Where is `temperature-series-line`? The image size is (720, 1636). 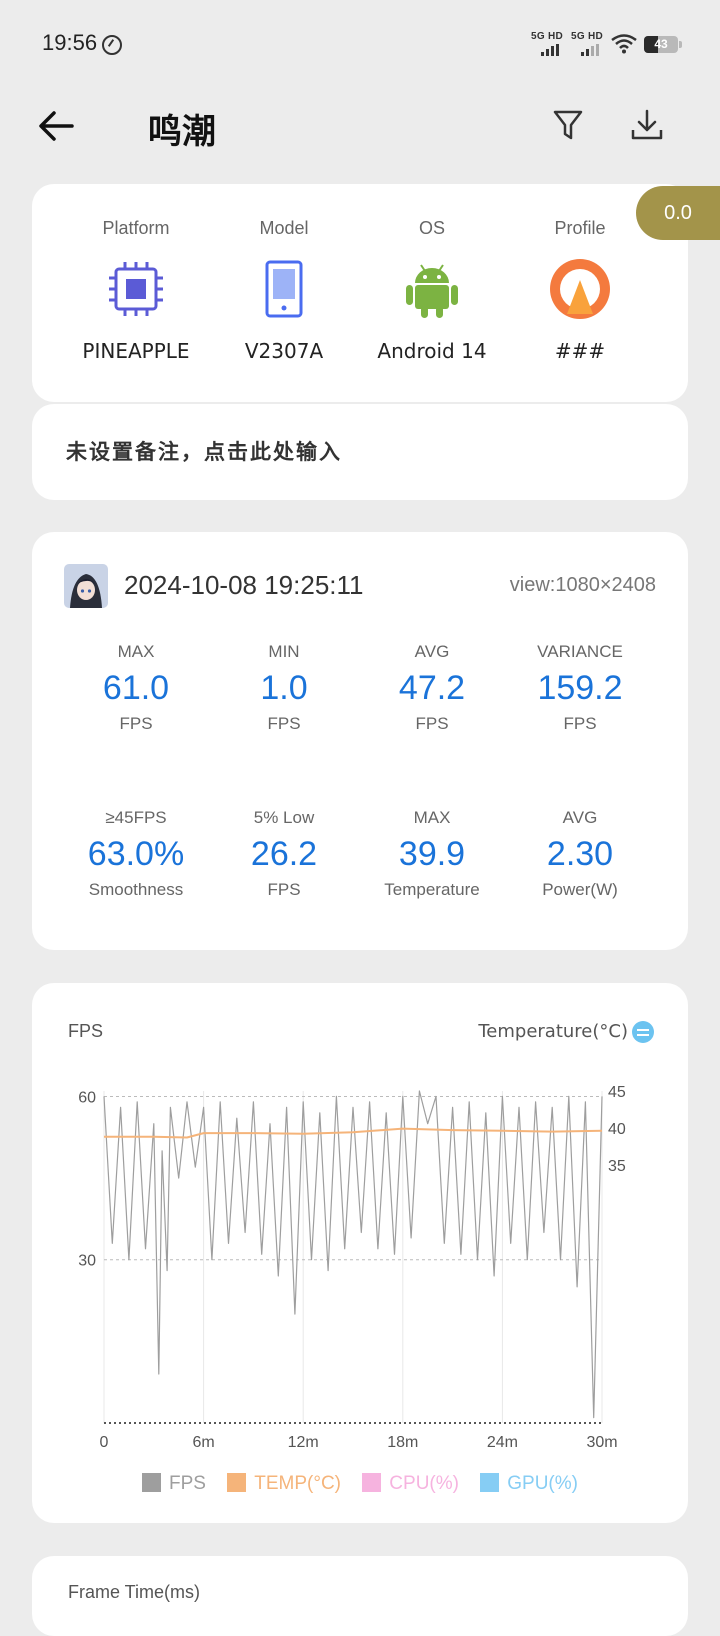
temperature-series-line is located at coordinates (353, 1133).